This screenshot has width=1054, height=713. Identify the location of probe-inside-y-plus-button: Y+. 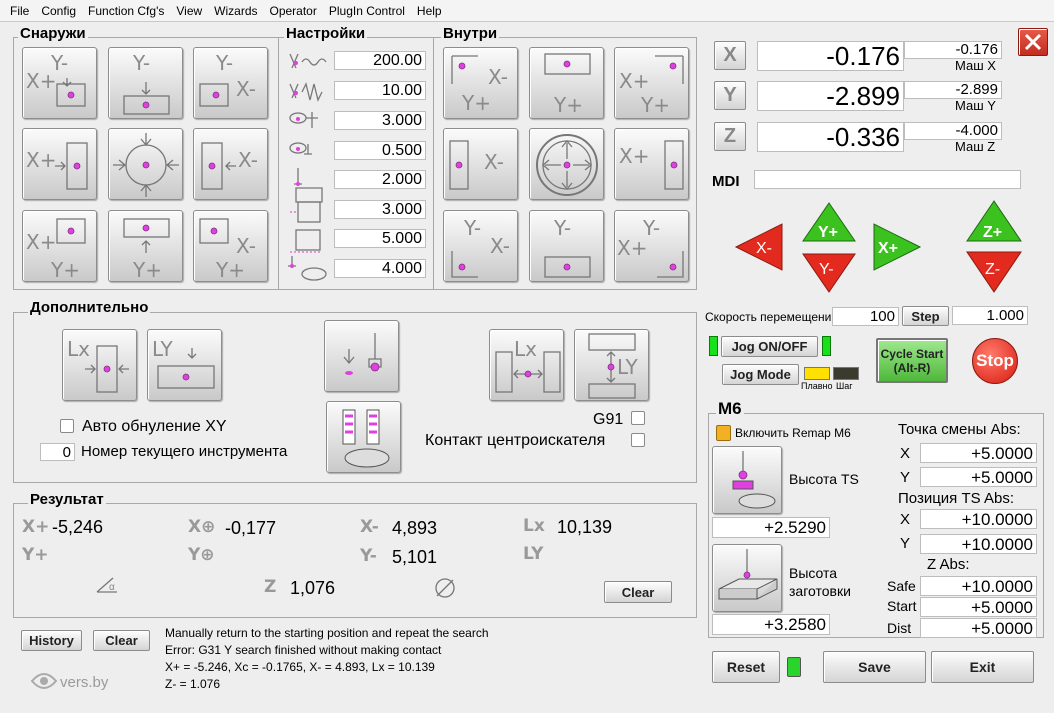
(566, 83).